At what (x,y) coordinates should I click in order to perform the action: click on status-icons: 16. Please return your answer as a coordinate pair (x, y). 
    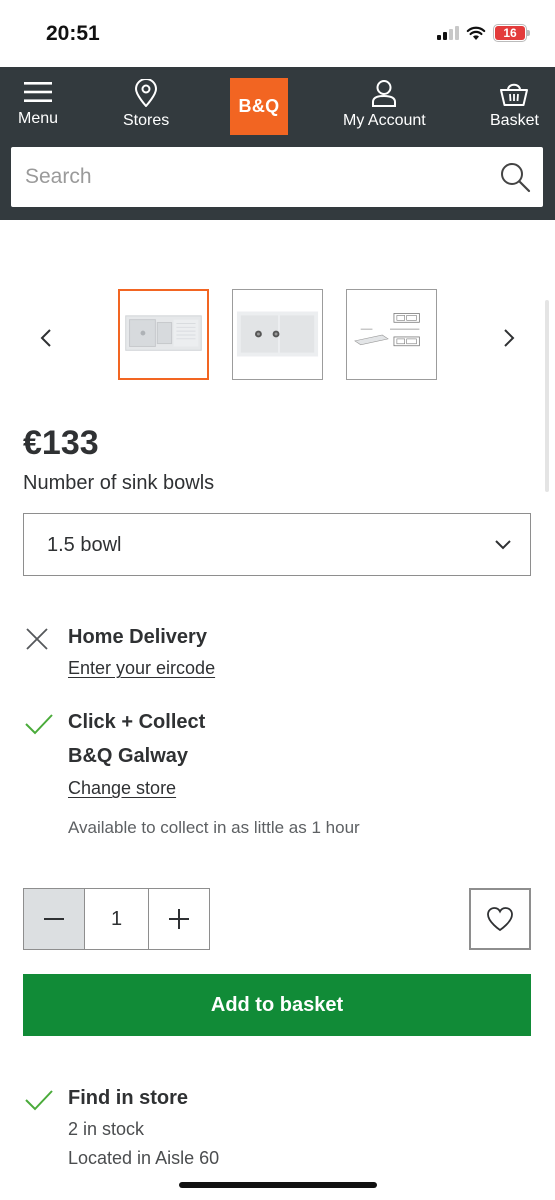
    Looking at the image, I should click on (483, 33).